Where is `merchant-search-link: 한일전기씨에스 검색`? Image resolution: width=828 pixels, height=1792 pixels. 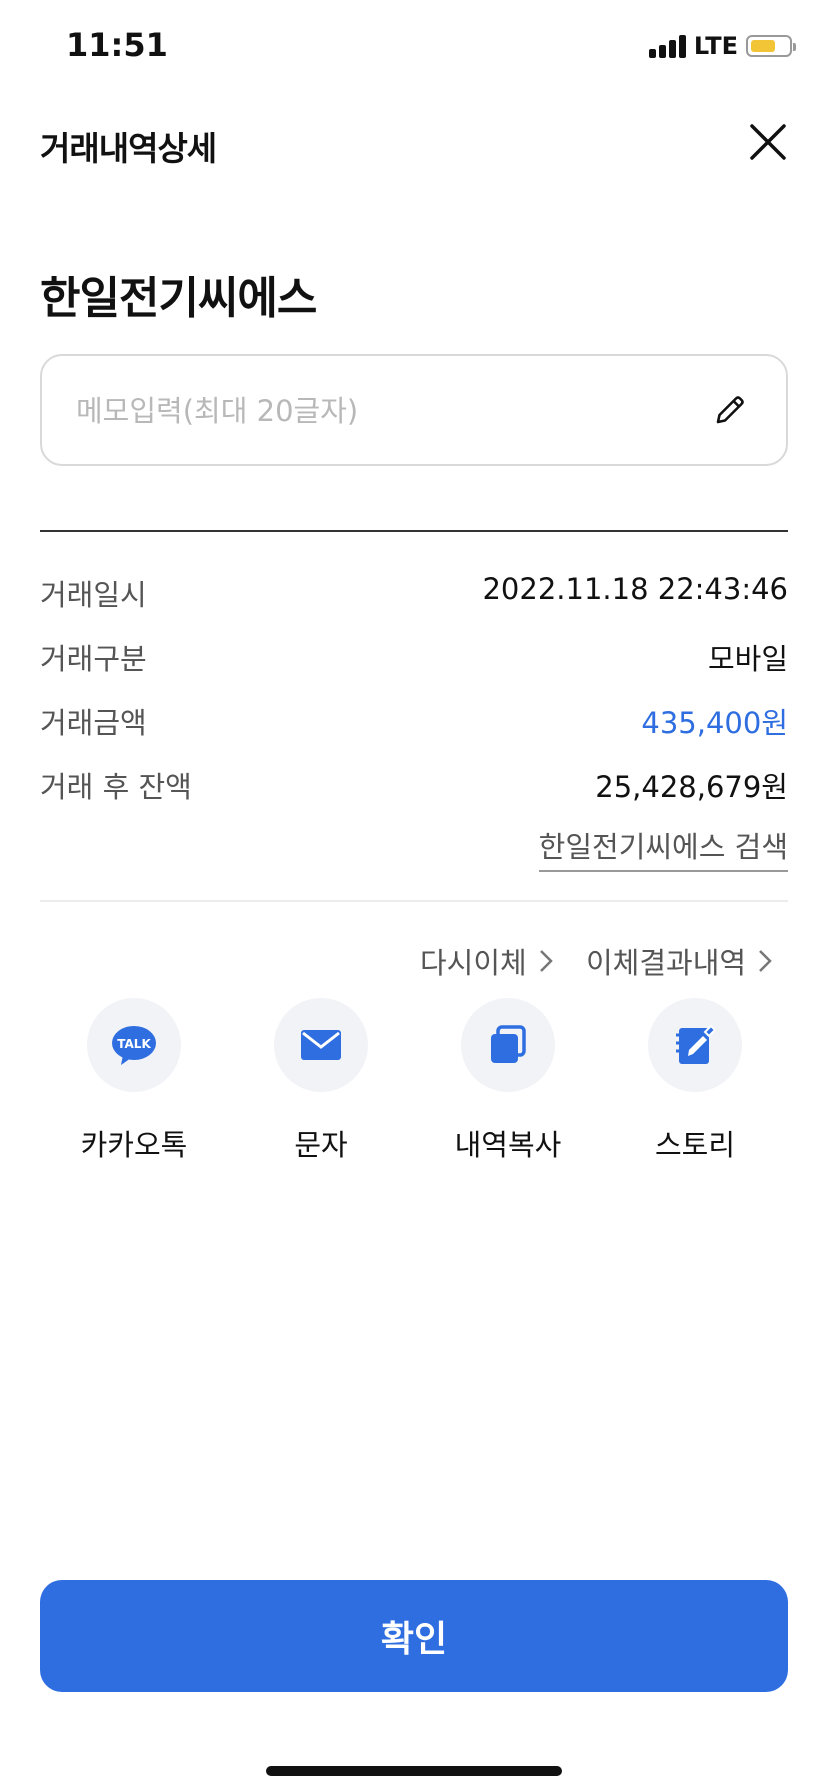
merchant-search-link: 한일전기씨에스 검색 is located at coordinates (663, 848).